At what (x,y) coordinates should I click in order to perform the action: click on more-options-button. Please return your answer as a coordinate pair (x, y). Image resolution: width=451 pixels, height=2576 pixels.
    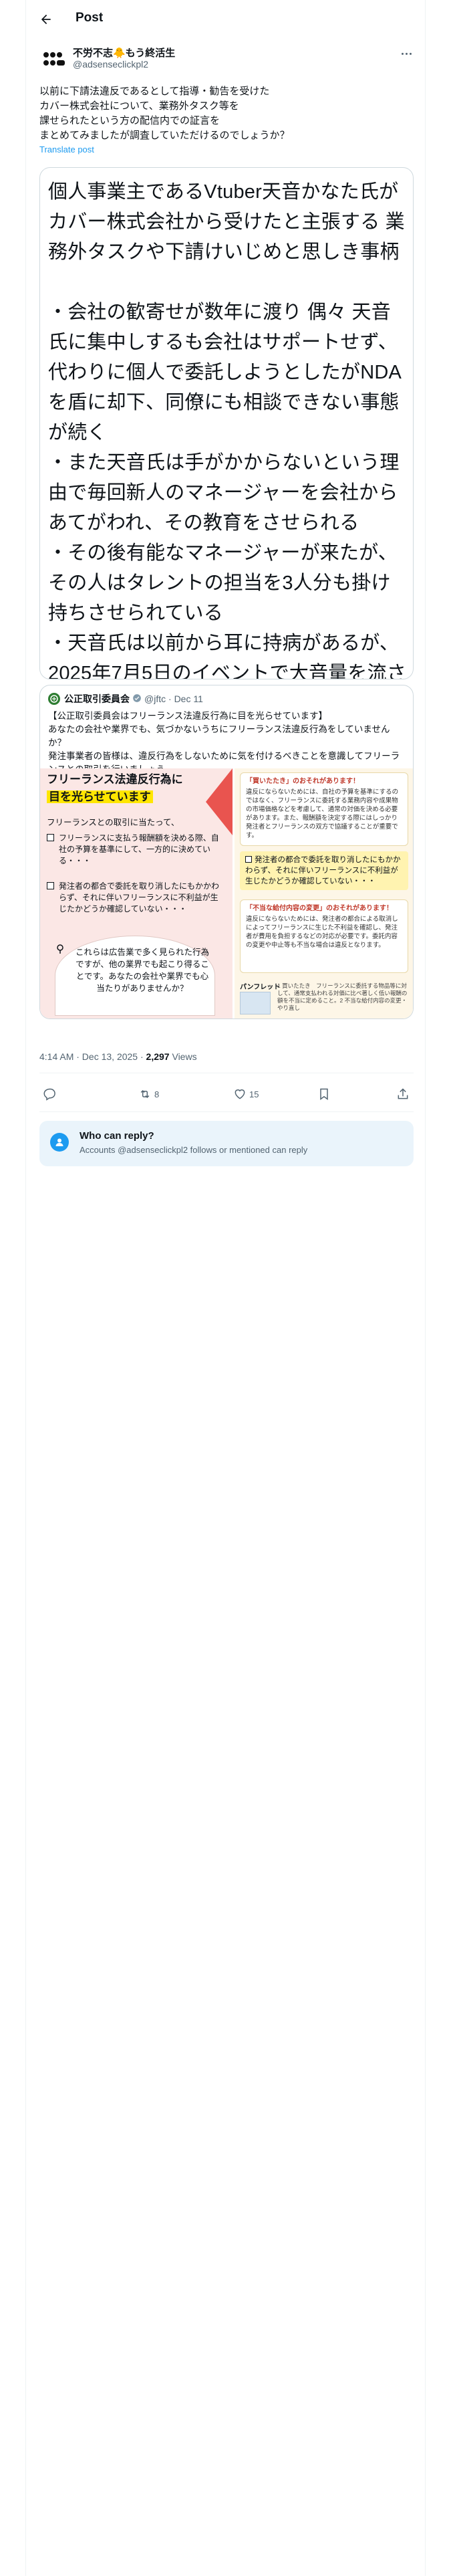
    Looking at the image, I should click on (406, 54).